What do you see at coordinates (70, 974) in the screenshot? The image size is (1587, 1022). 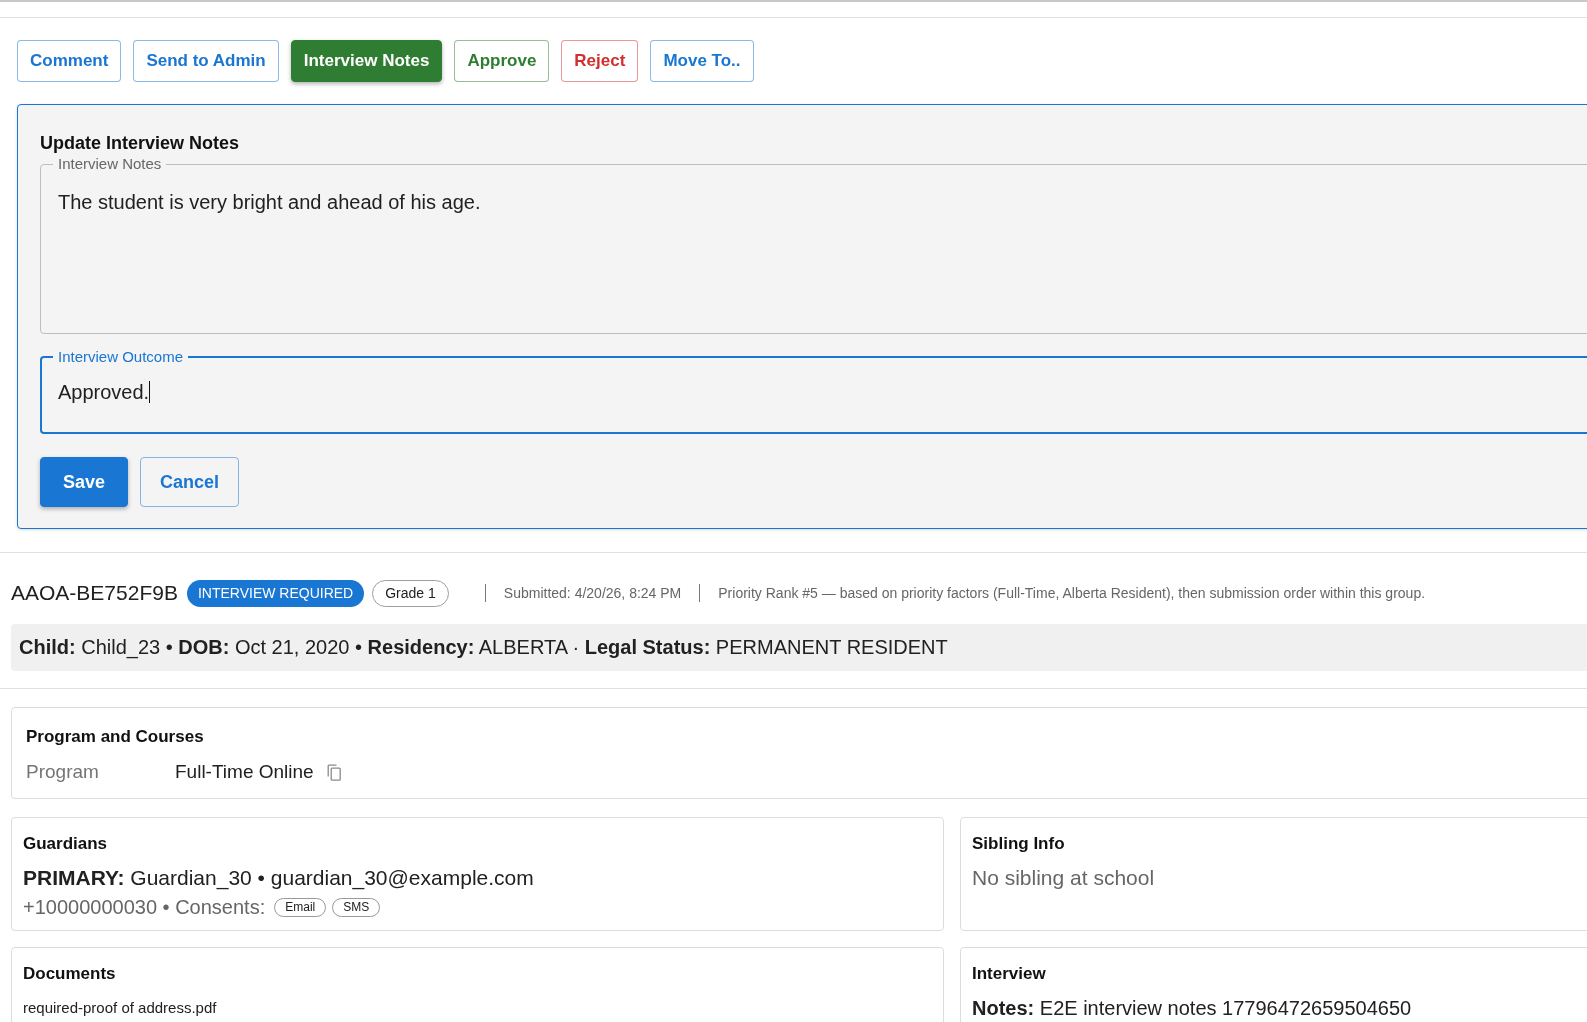 I see `card-title: Documents` at bounding box center [70, 974].